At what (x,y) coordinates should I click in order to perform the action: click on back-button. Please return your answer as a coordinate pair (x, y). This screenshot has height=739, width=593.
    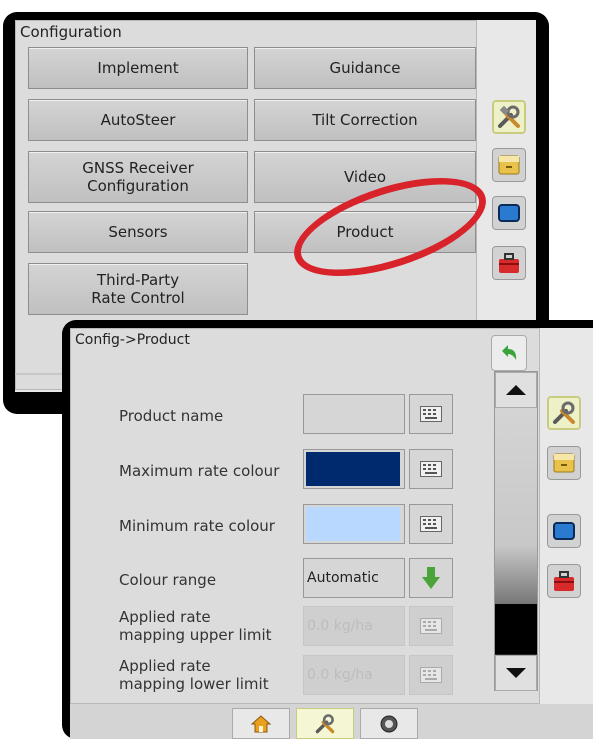
    Looking at the image, I should click on (509, 353).